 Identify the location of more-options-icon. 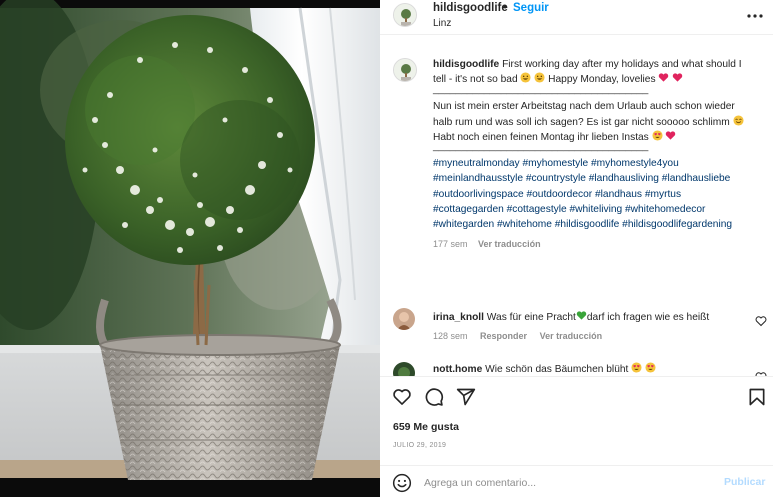
(755, 16).